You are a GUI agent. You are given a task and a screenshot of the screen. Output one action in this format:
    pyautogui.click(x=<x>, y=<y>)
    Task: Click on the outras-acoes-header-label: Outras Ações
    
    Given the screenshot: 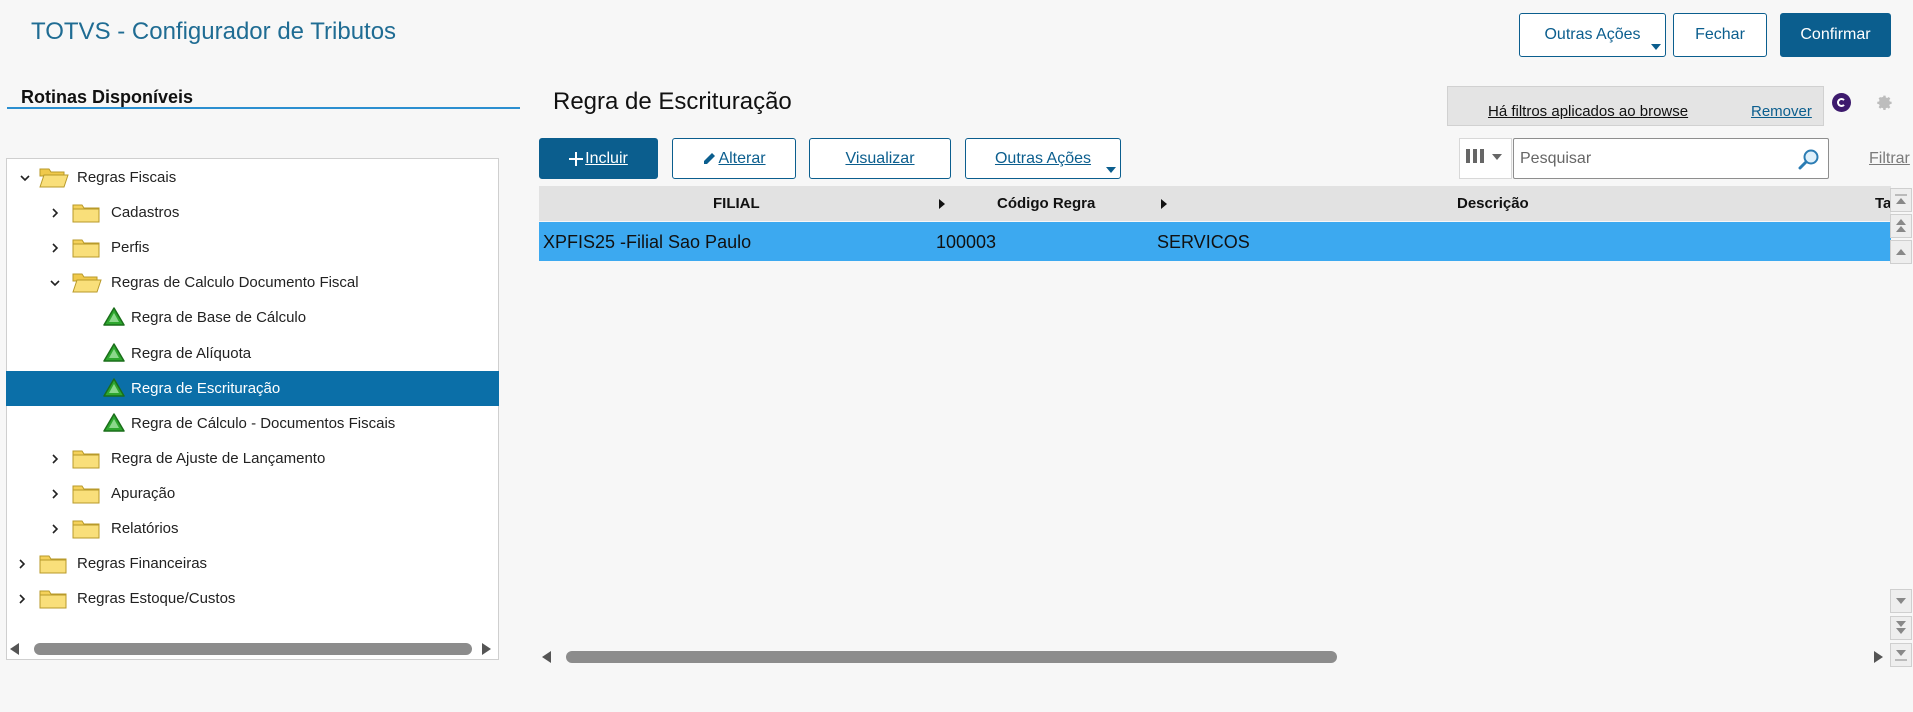 What is the action you would take?
    pyautogui.click(x=1592, y=34)
    